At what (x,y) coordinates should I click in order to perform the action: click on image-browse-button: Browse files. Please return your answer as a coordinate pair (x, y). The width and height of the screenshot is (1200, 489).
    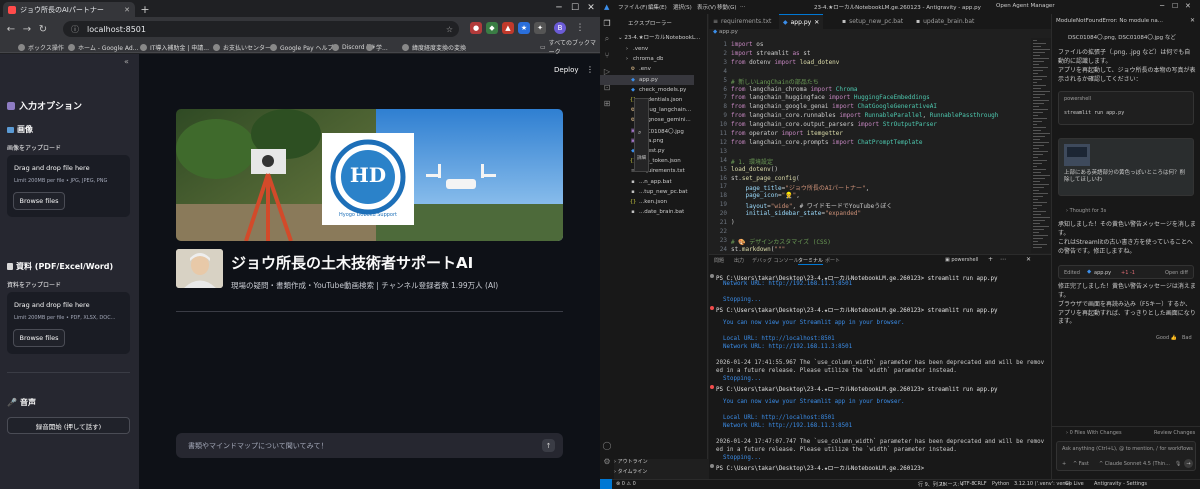
    Looking at the image, I should click on (39, 201).